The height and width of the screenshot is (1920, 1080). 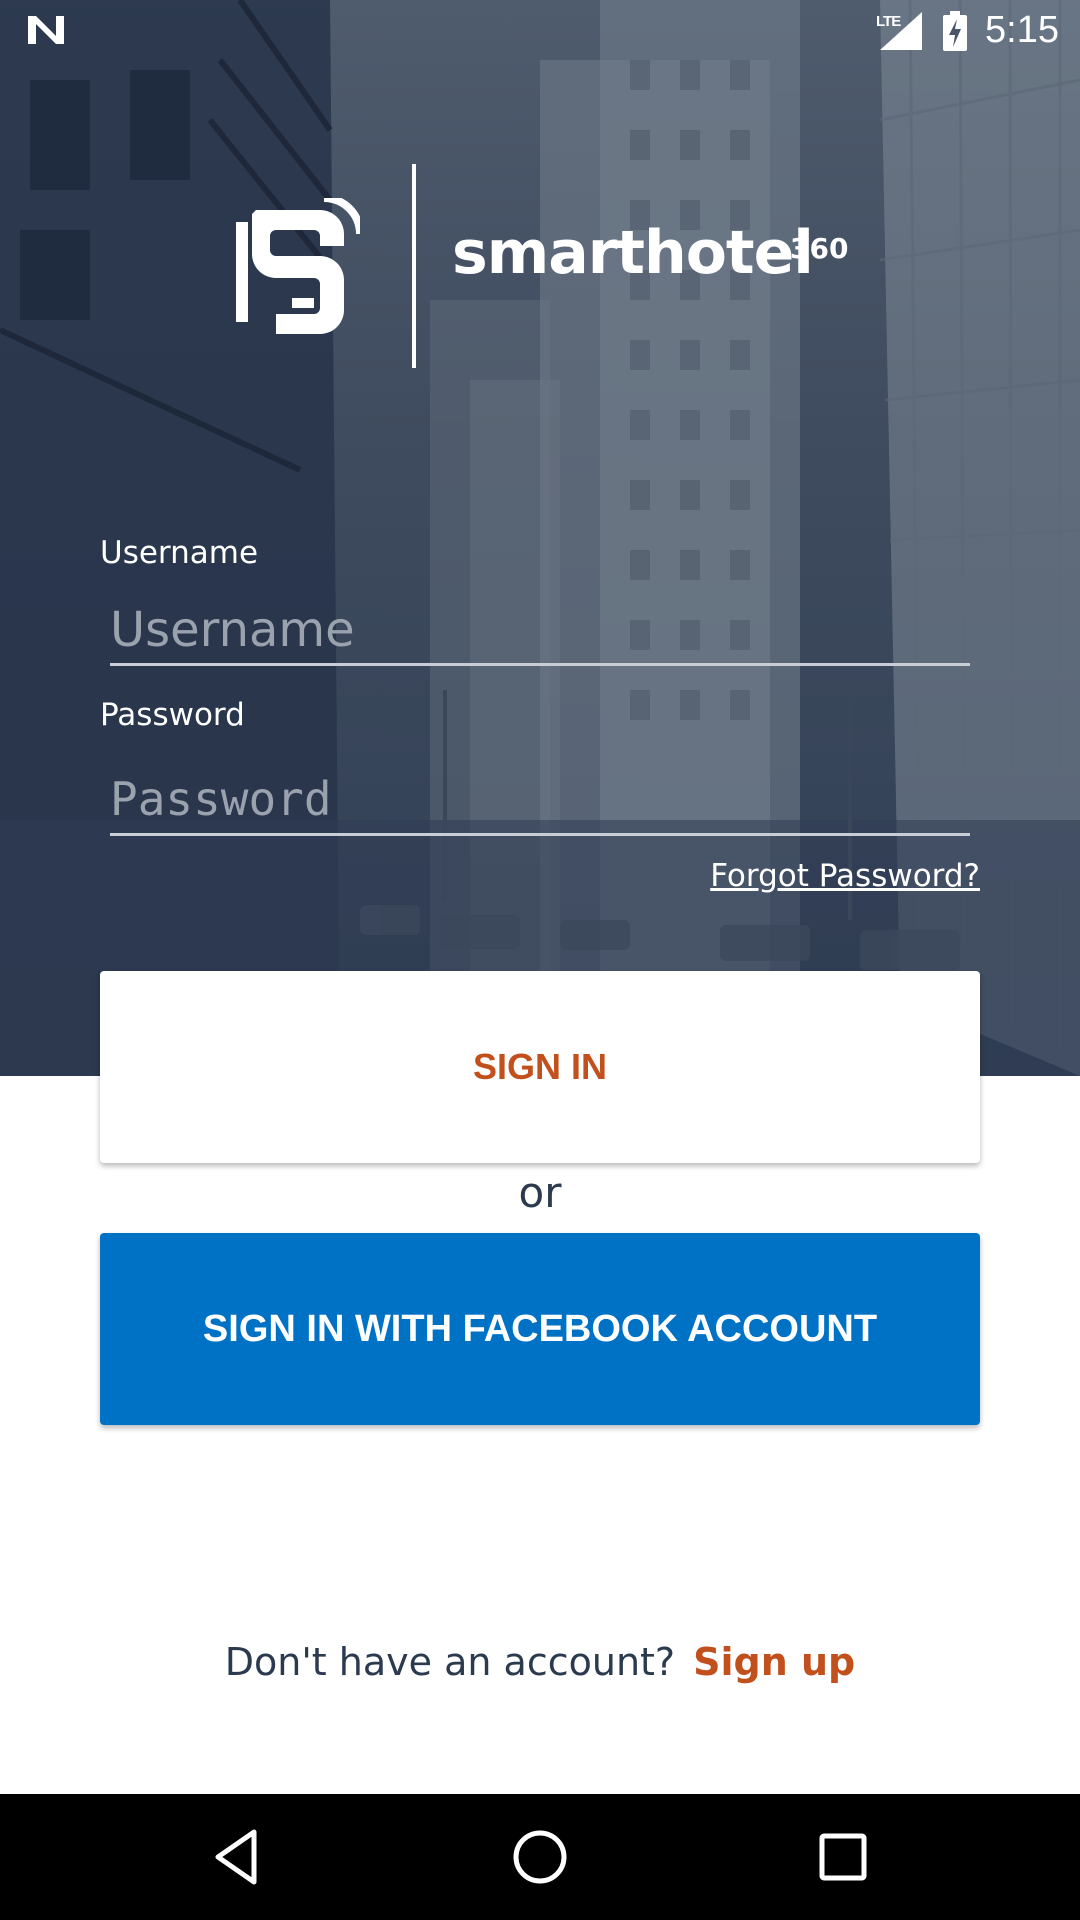 What do you see at coordinates (901, 31) in the screenshot?
I see `signal-icon` at bounding box center [901, 31].